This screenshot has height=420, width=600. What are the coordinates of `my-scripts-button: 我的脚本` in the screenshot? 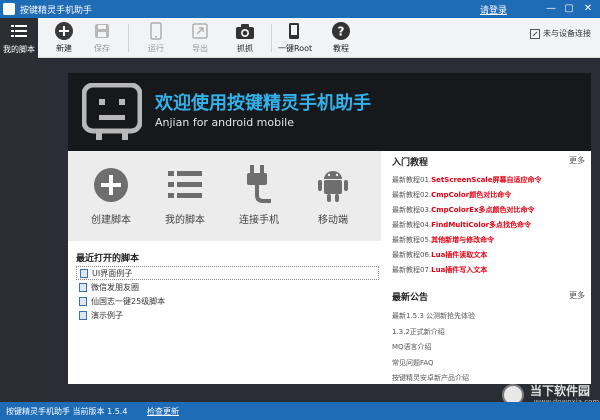 It's located at (185, 195).